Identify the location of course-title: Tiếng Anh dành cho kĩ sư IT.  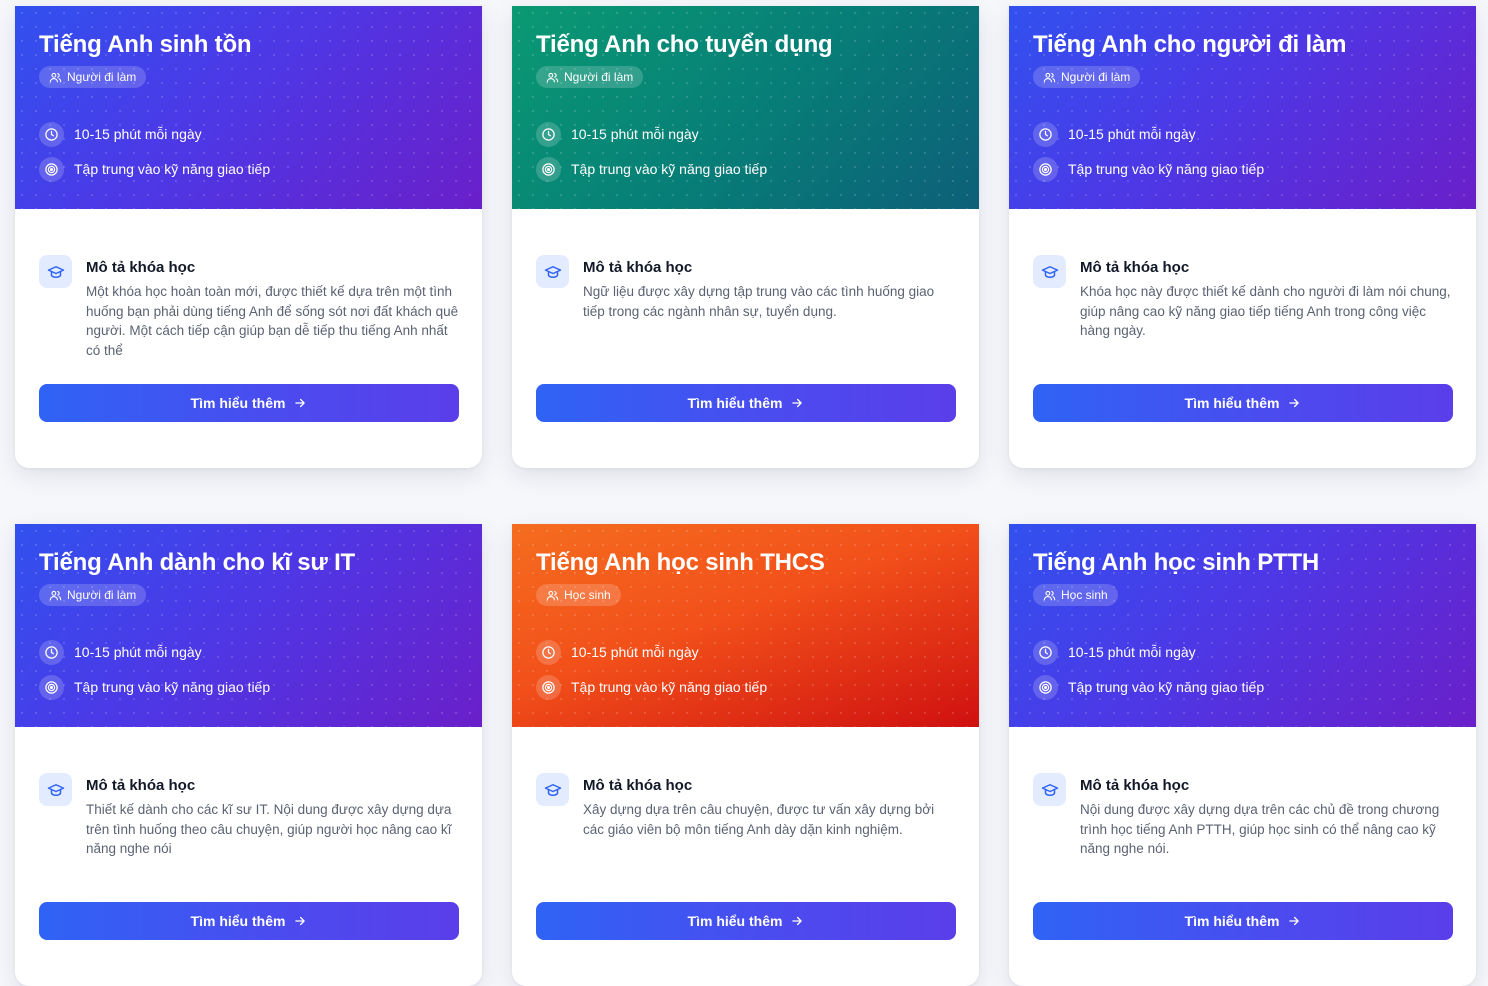
(197, 562).